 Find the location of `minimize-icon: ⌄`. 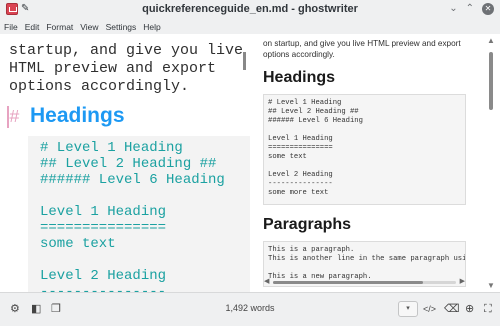

minimize-icon: ⌄ is located at coordinates (453, 9).